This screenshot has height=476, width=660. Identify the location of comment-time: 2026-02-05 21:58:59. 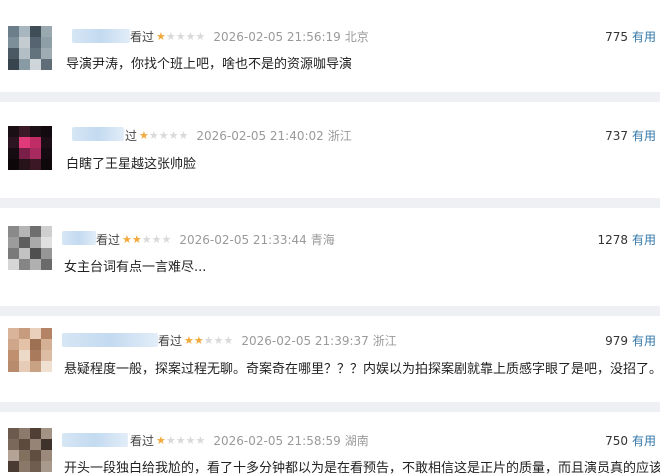
(277, 440).